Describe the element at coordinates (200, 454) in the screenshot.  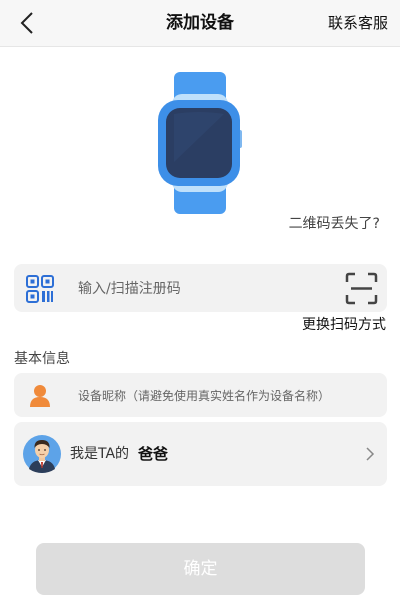
I see `relationship-selector: 我是TA的 爸爸` at that location.